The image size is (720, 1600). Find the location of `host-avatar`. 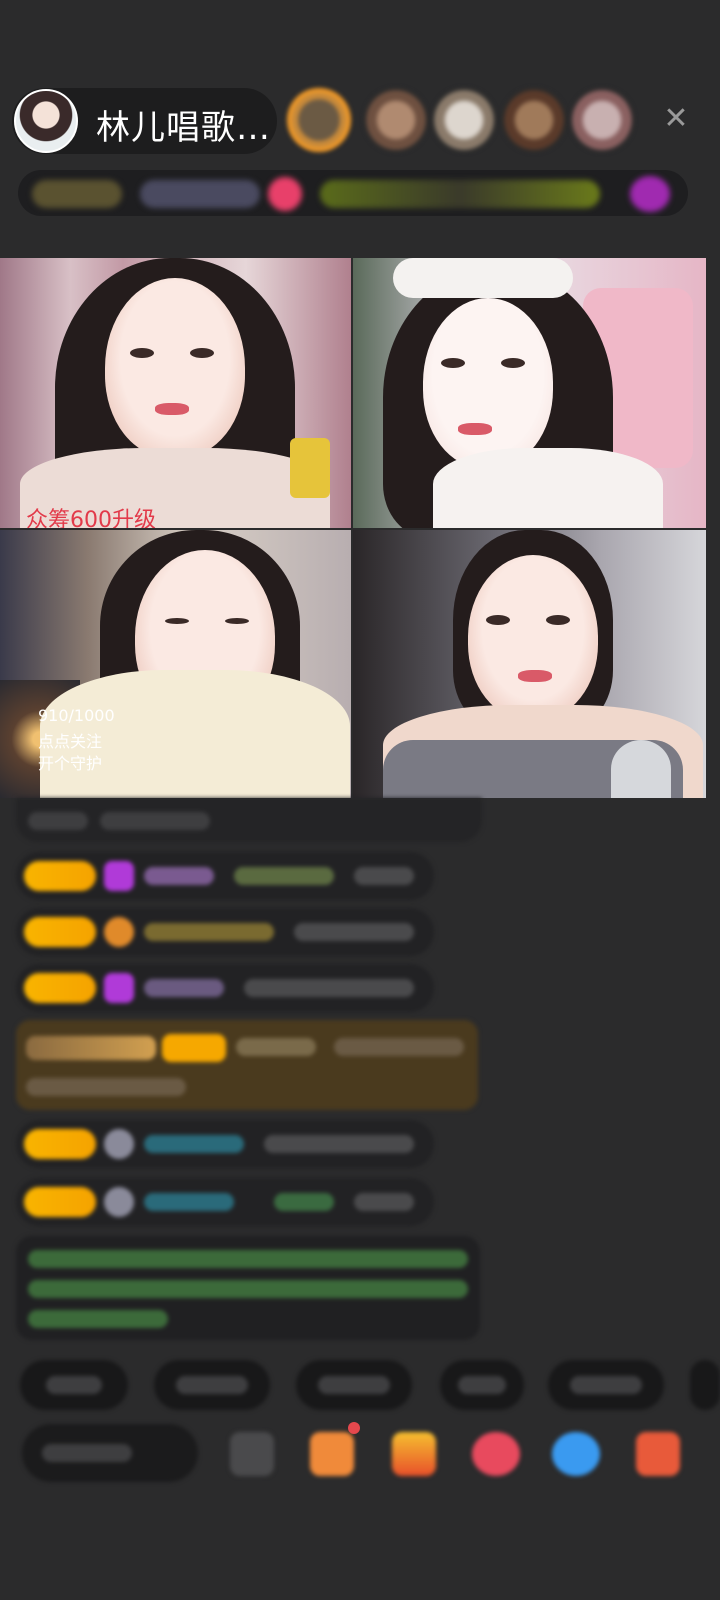

host-avatar is located at coordinates (46, 121).